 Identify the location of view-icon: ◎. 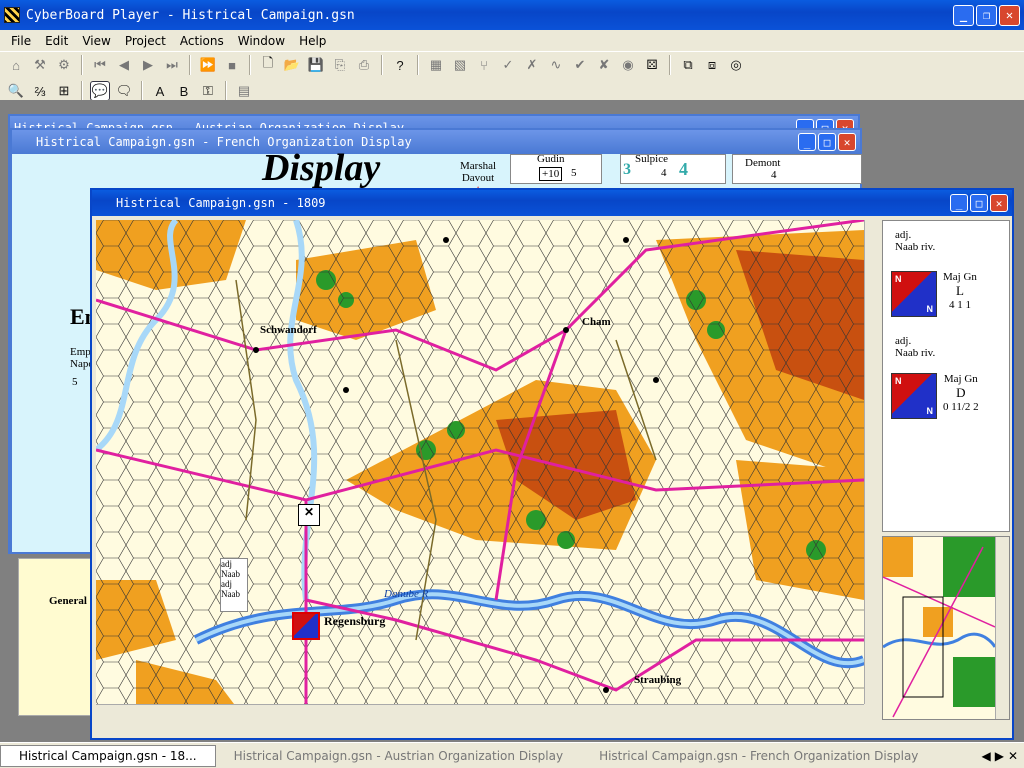
(736, 65).